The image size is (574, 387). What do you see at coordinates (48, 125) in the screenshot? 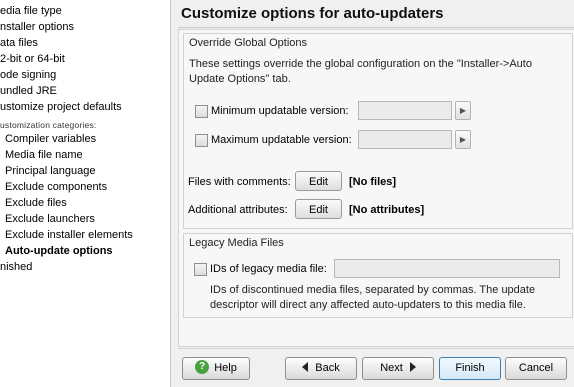
I see `nav-category-label: ustomization categories:` at bounding box center [48, 125].